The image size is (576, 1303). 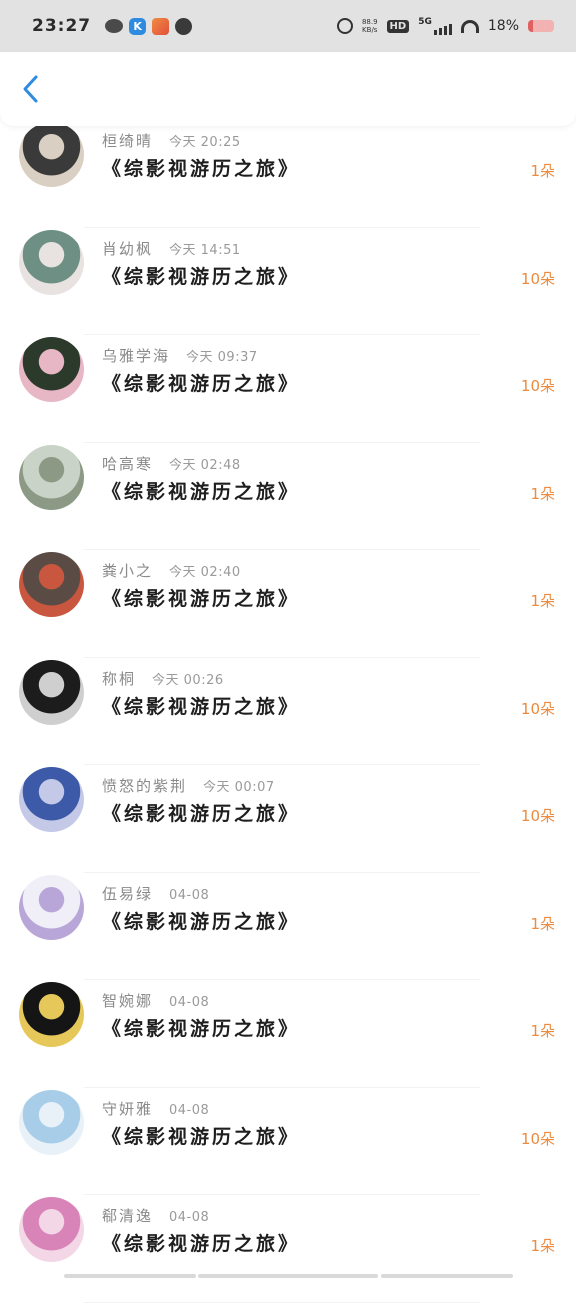 I want to click on user-name: 伍易绿, so click(x=128, y=893).